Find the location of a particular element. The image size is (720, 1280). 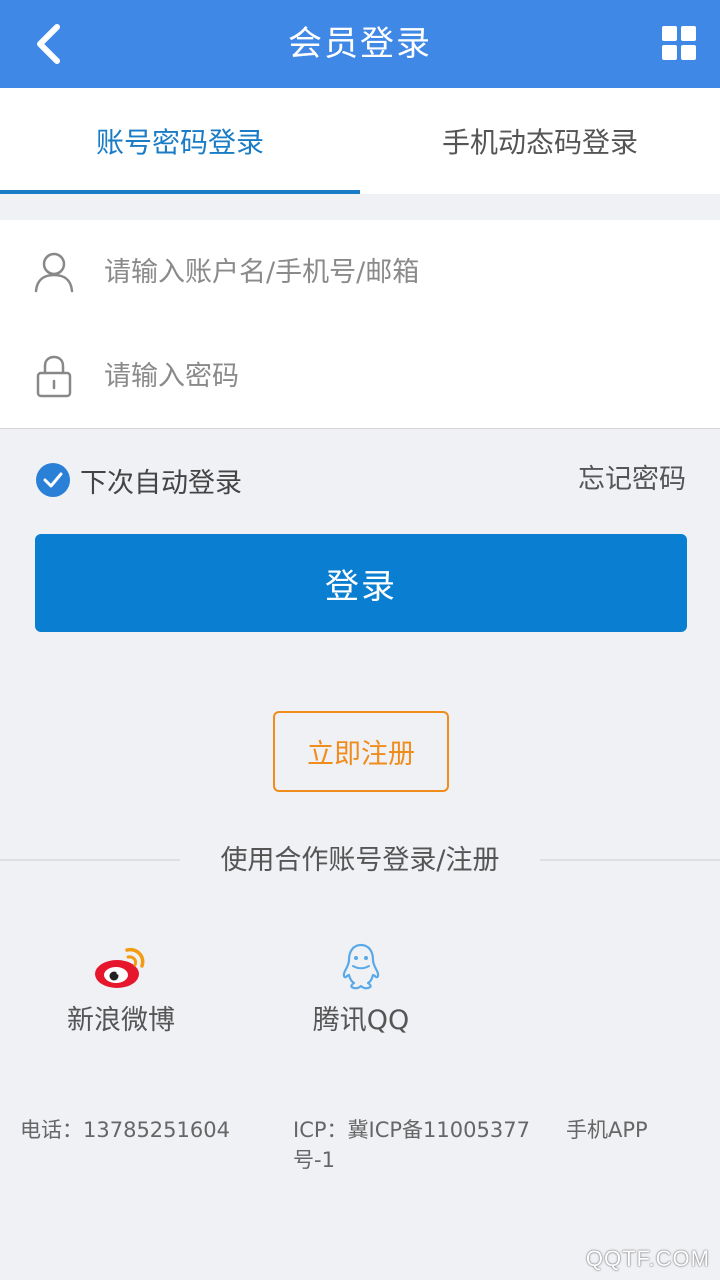

footer-icp-line1: ICP：冀ICP备11005377 is located at coordinates (411, 1130).